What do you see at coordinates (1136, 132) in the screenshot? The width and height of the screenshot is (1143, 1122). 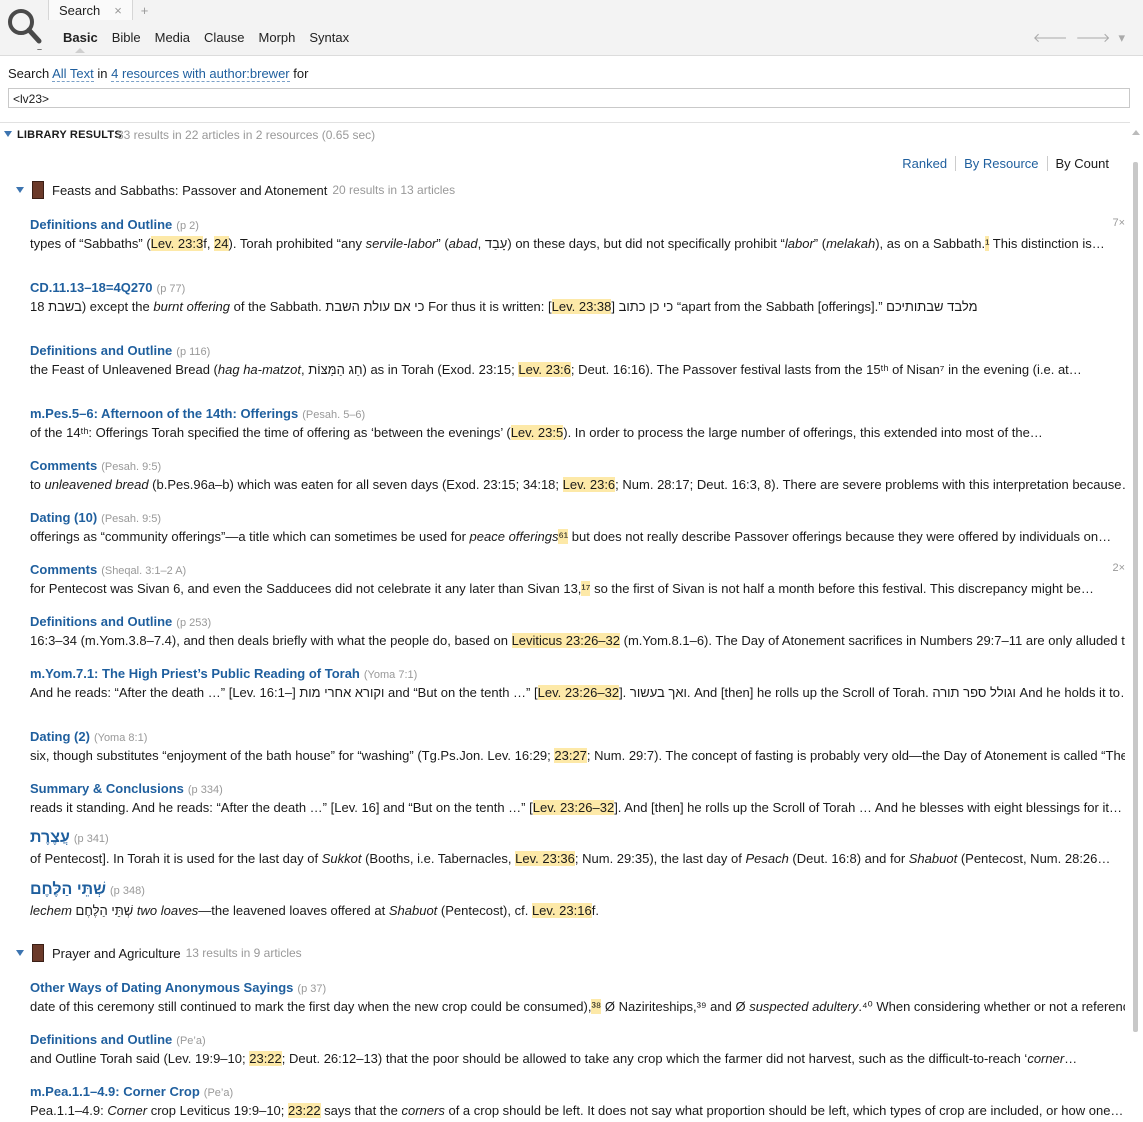 I see `scroll-up-icon` at bounding box center [1136, 132].